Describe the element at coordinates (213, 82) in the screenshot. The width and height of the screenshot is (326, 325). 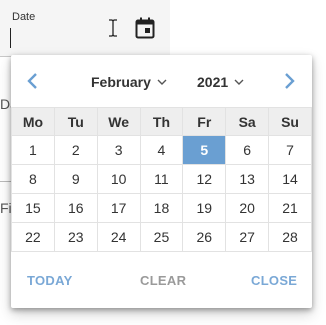
I see `year-select-value: 2021` at that location.